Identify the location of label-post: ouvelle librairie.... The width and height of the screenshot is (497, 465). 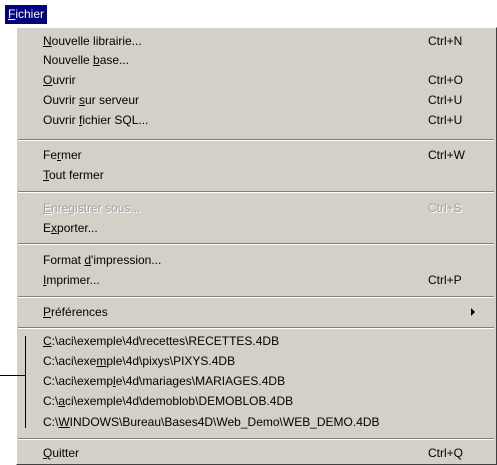
(96, 41).